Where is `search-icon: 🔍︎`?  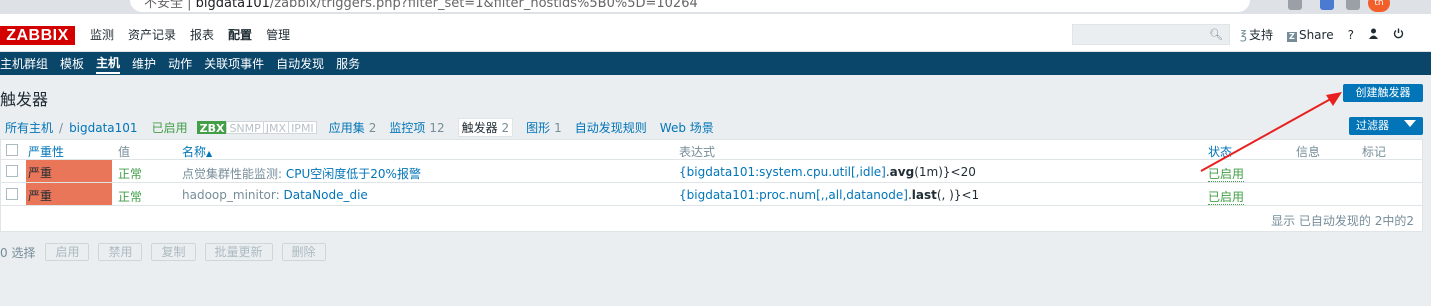
search-icon: 🔍︎ is located at coordinates (1216, 34).